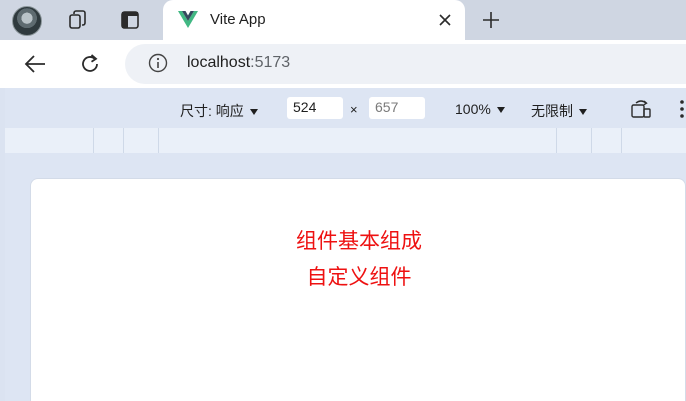 The image size is (686, 401). Describe the element at coordinates (359, 277) in the screenshot. I see `page-subheading: 自定义组件` at that location.